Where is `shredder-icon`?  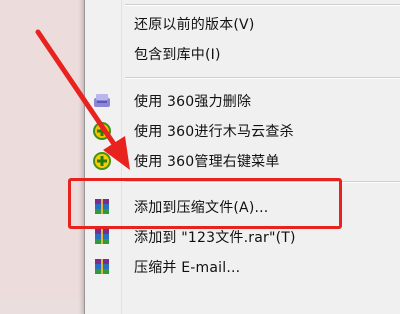 shredder-icon is located at coordinates (102, 101).